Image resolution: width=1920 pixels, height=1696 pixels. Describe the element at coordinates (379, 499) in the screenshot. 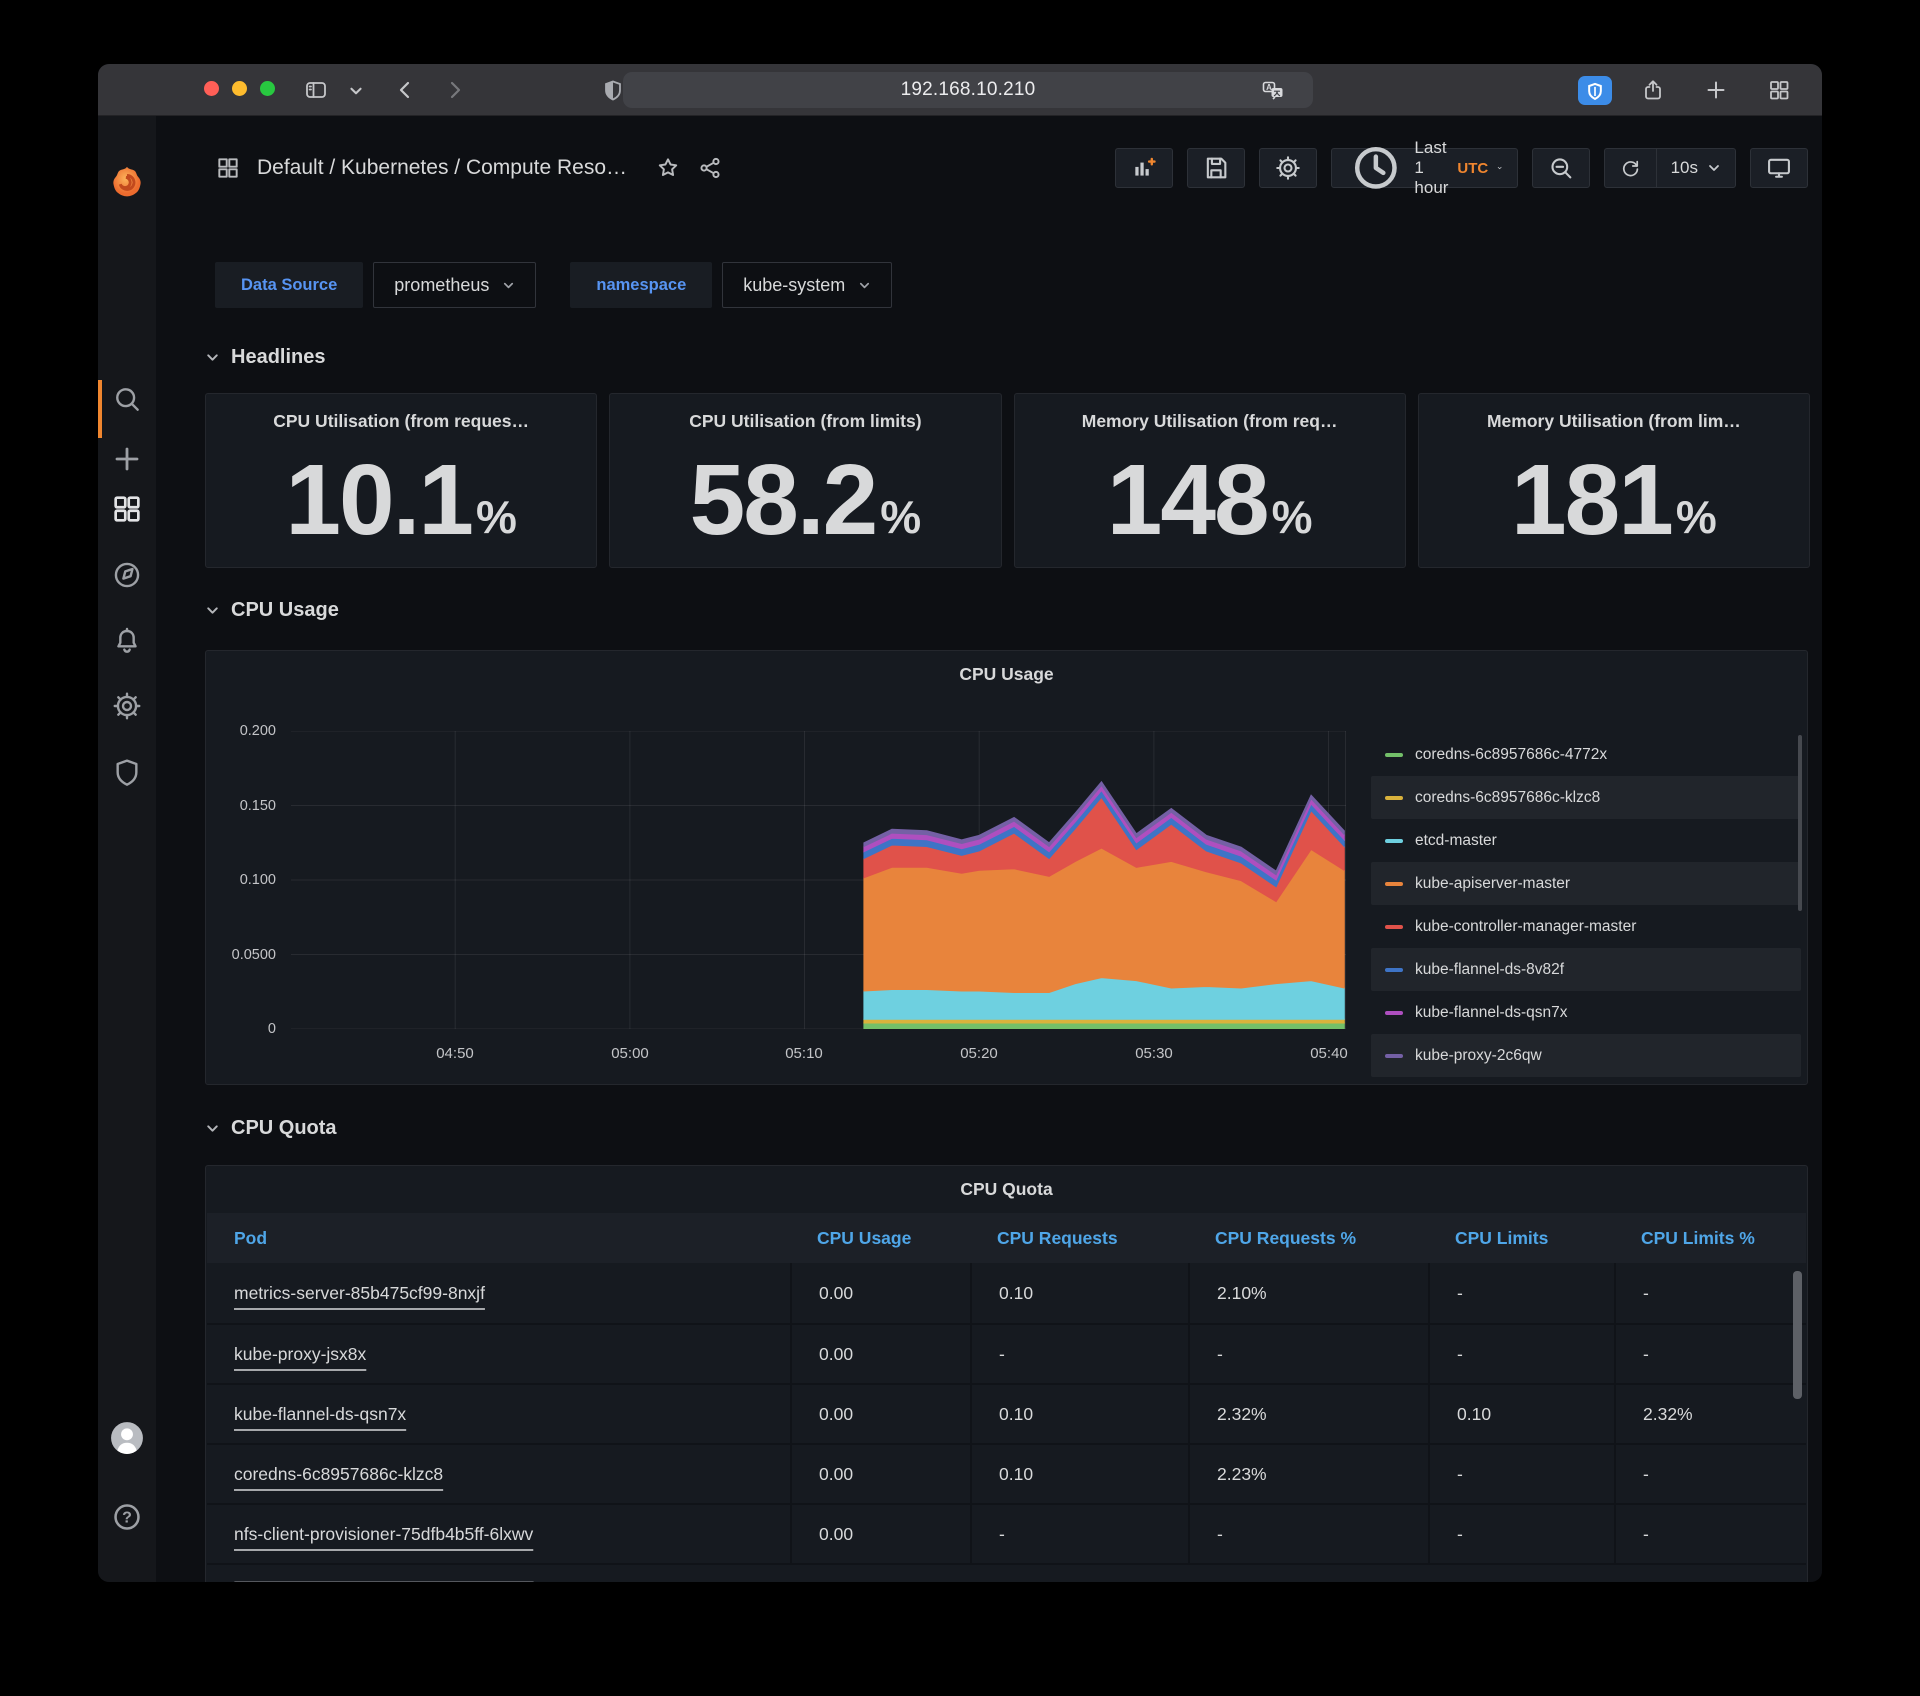

I see `stat-value: 10.1` at that location.